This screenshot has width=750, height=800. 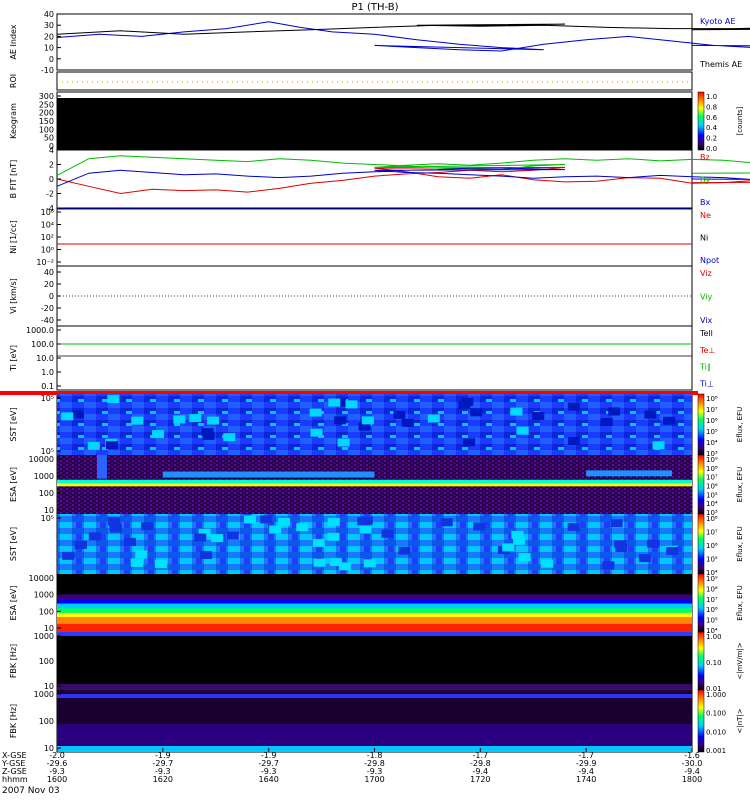 I want to click on legend-temperature: Ti∥, so click(x=705, y=367).